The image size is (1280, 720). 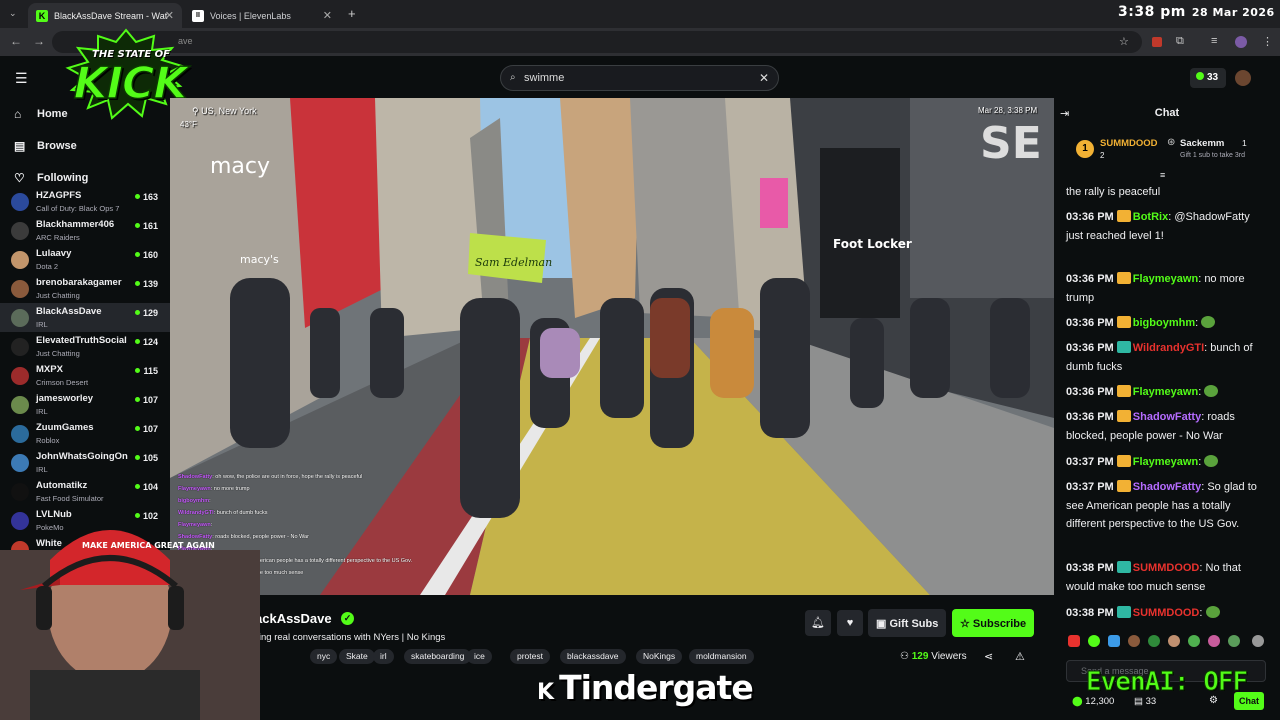 I want to click on channel-name: jamesworley, so click(x=65, y=398).